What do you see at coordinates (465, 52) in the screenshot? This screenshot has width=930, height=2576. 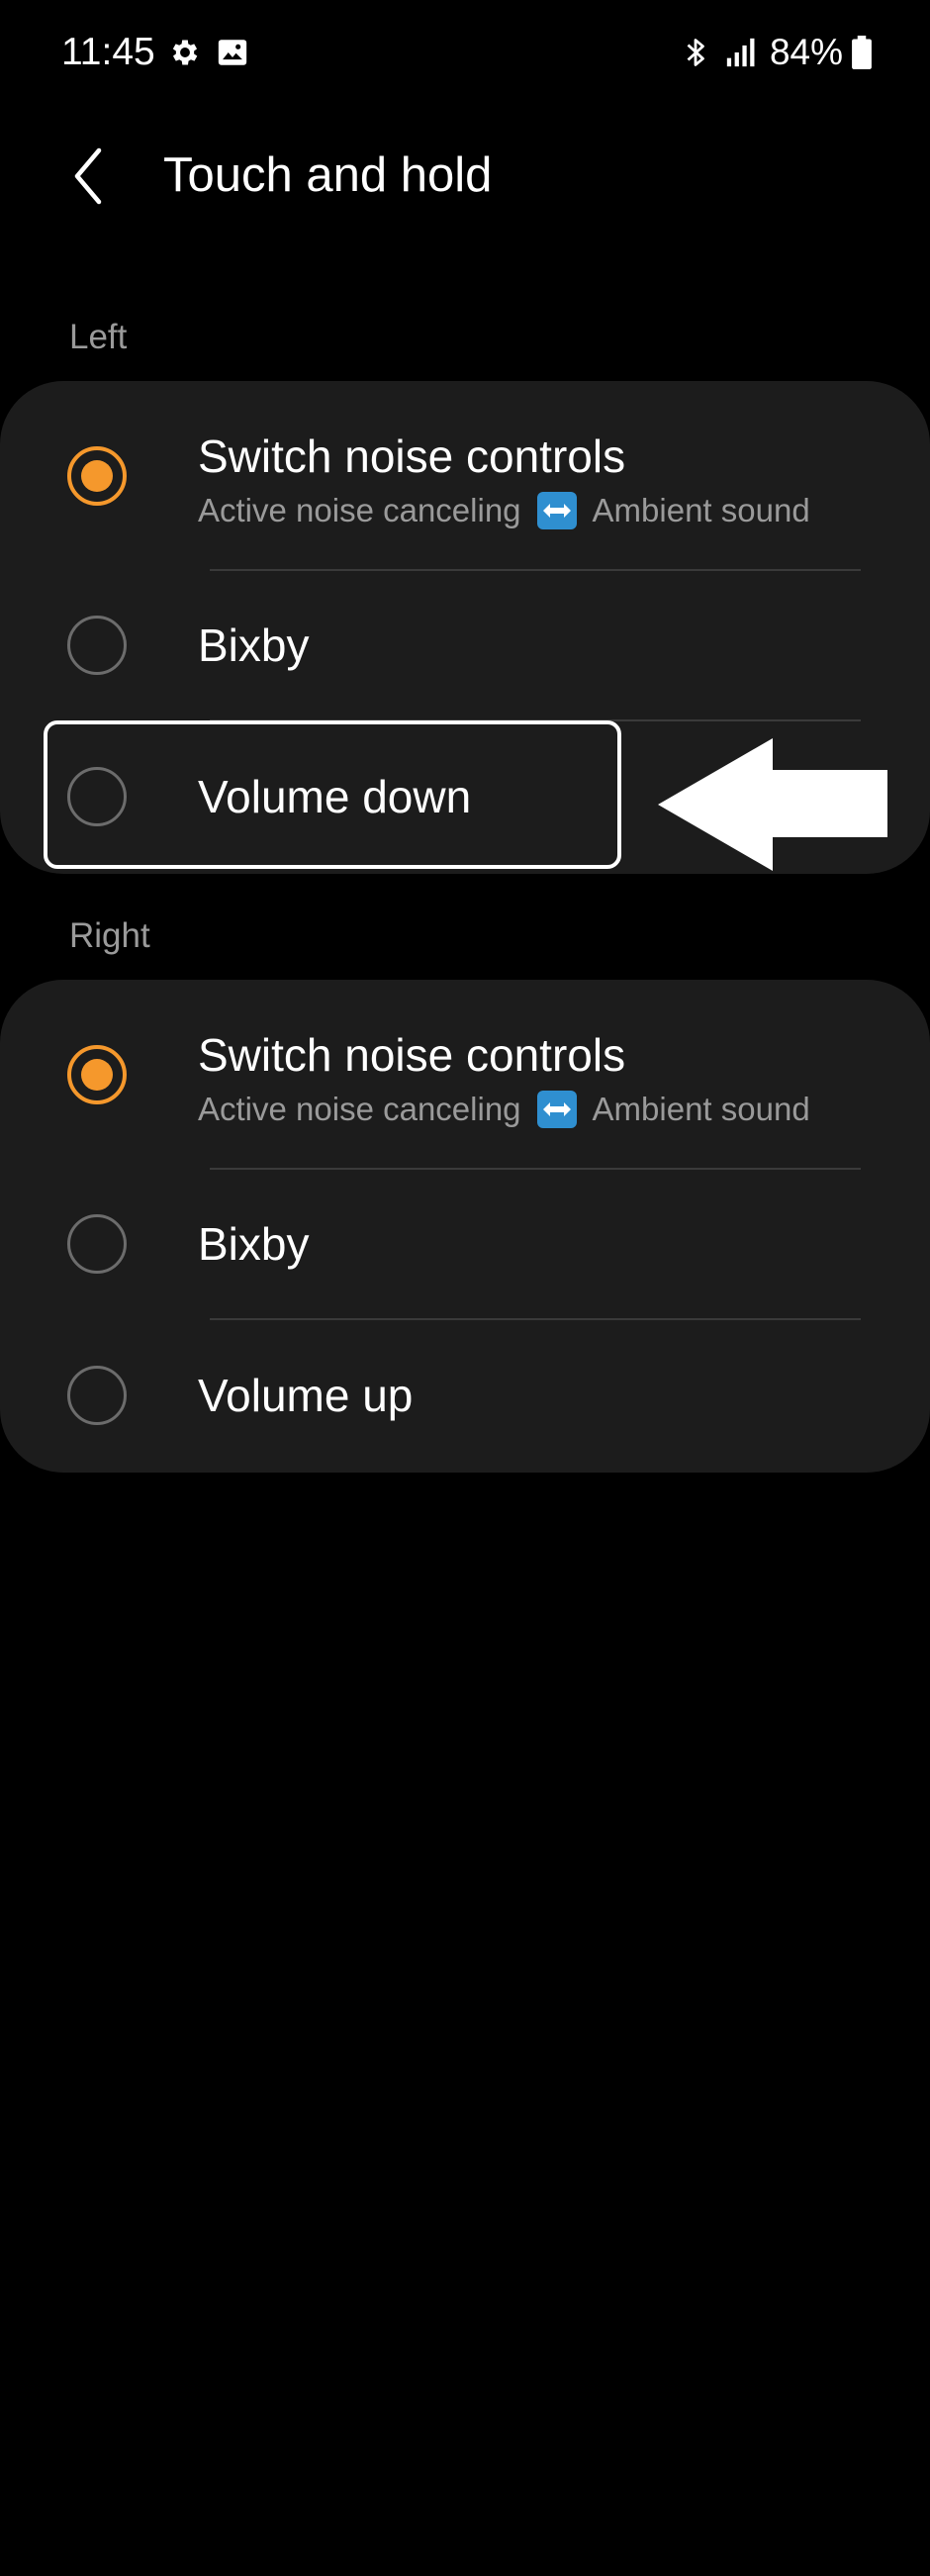 I see `status-bar: 11:45 84%` at bounding box center [465, 52].